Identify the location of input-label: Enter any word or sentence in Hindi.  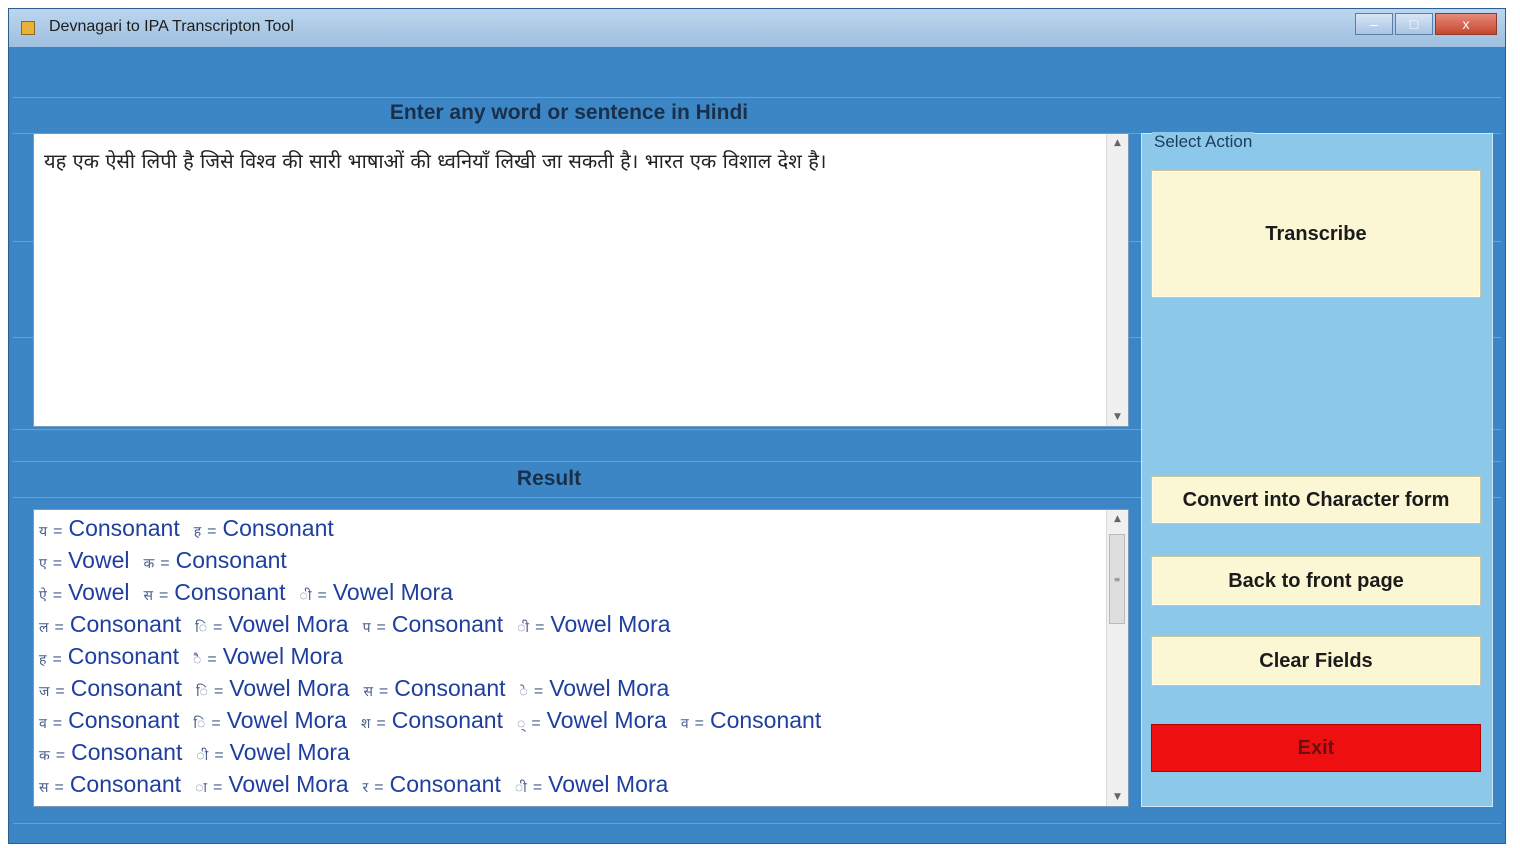
(569, 112).